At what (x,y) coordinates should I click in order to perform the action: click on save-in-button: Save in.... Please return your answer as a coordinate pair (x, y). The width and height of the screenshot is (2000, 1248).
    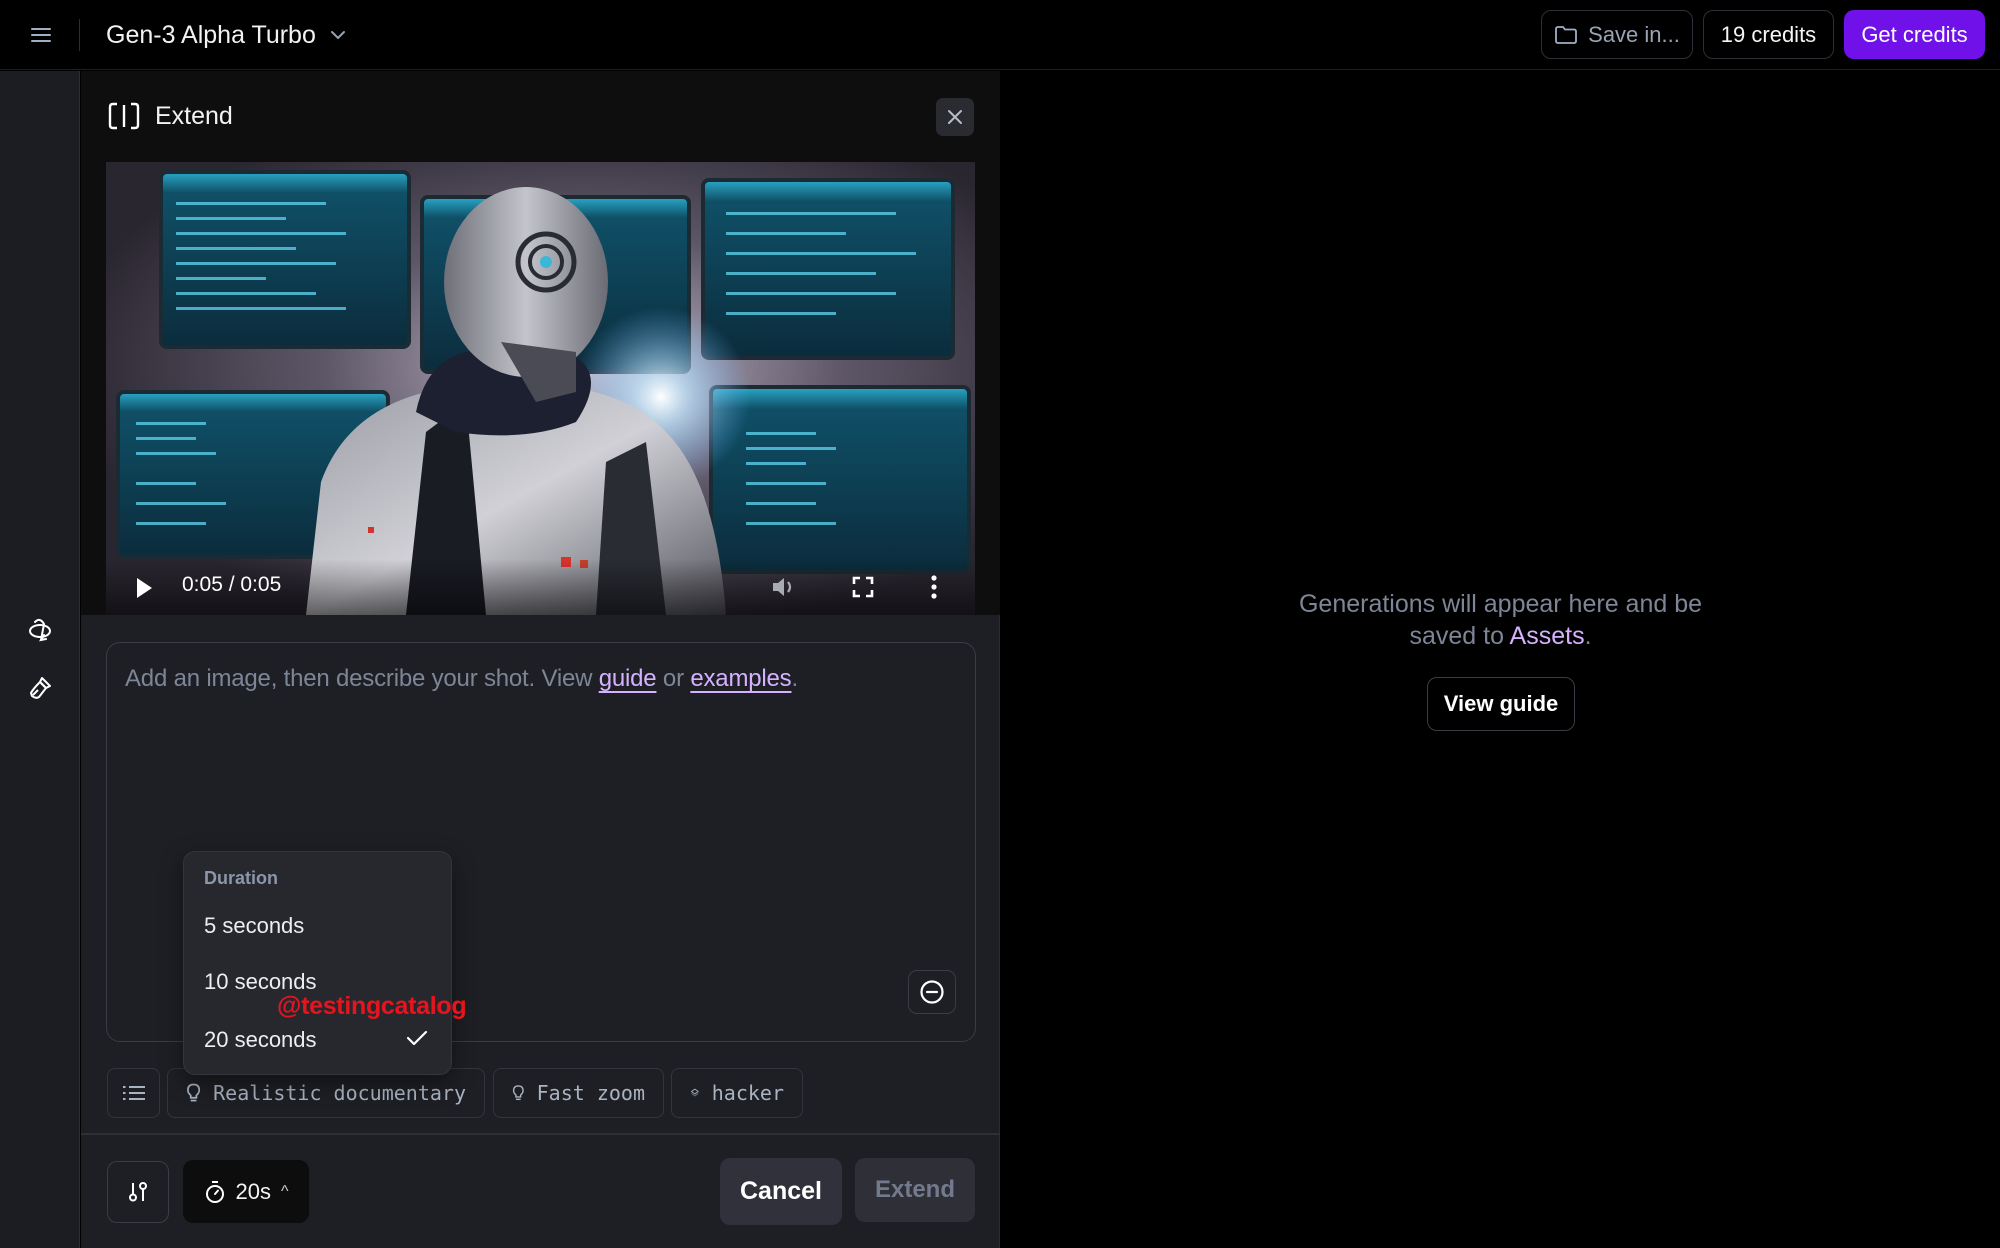
    Looking at the image, I should click on (1617, 34).